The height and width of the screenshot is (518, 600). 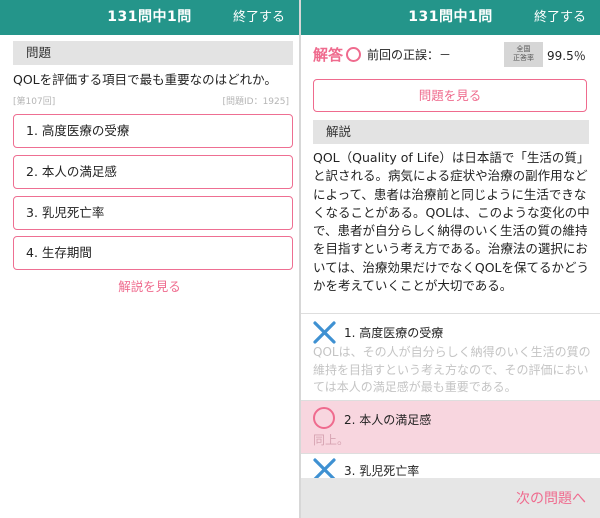 I want to click on view-question-button: 問題を見る, so click(x=450, y=95).